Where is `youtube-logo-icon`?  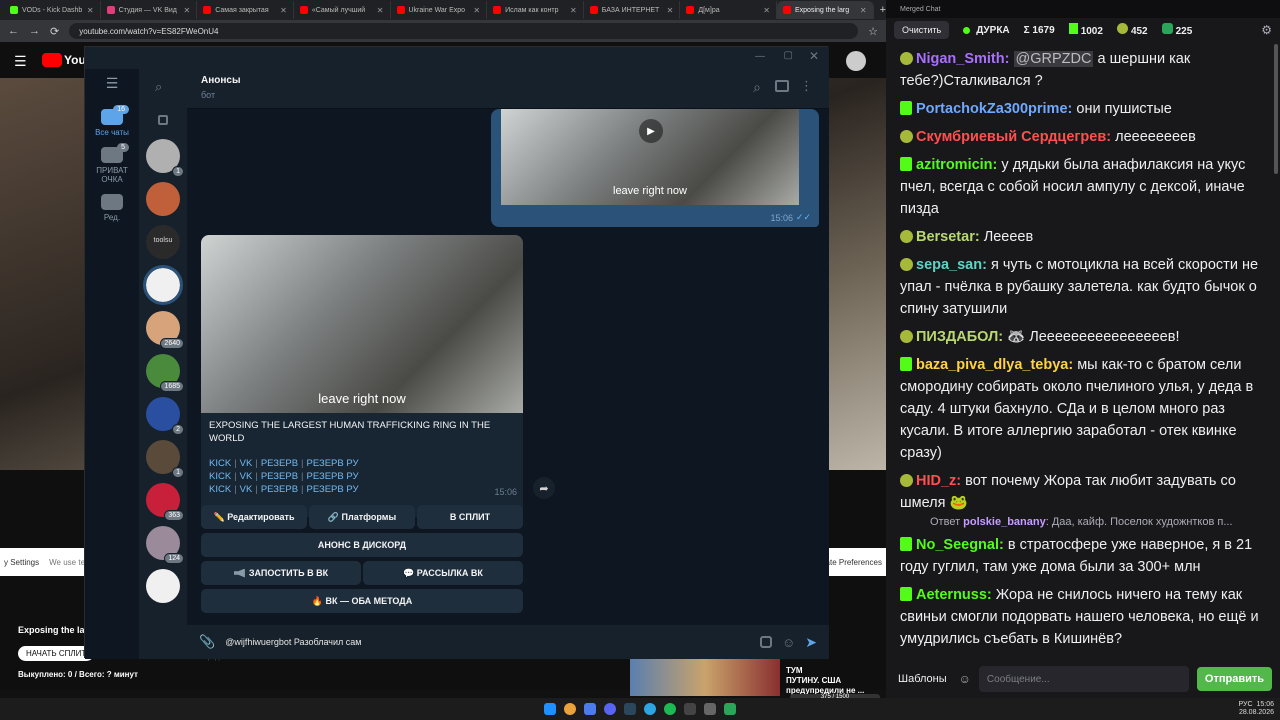 youtube-logo-icon is located at coordinates (52, 60).